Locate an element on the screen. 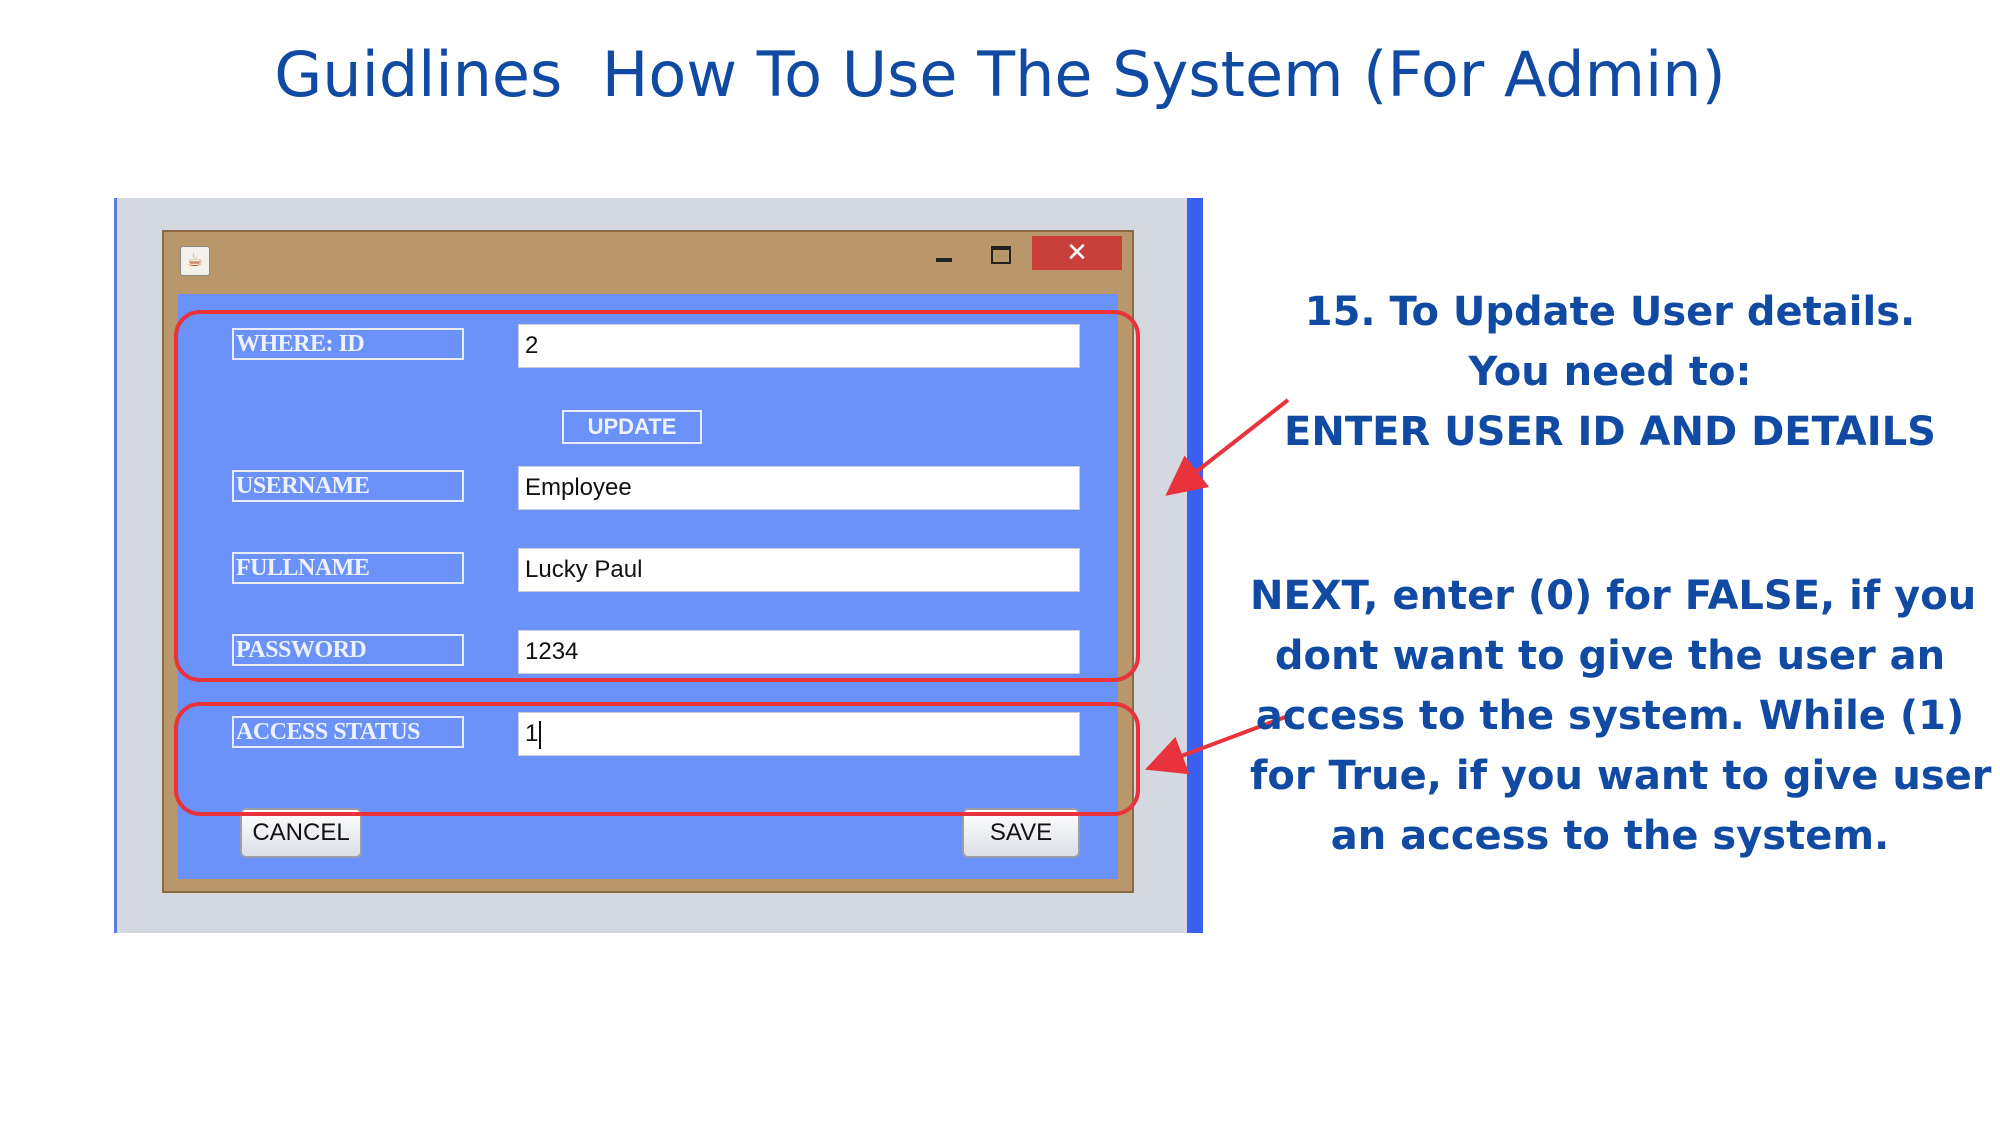 This screenshot has height=1125, width=2000. access-line-1: NEXT, enter (0) for FALSE, if you is located at coordinates (1613, 596).